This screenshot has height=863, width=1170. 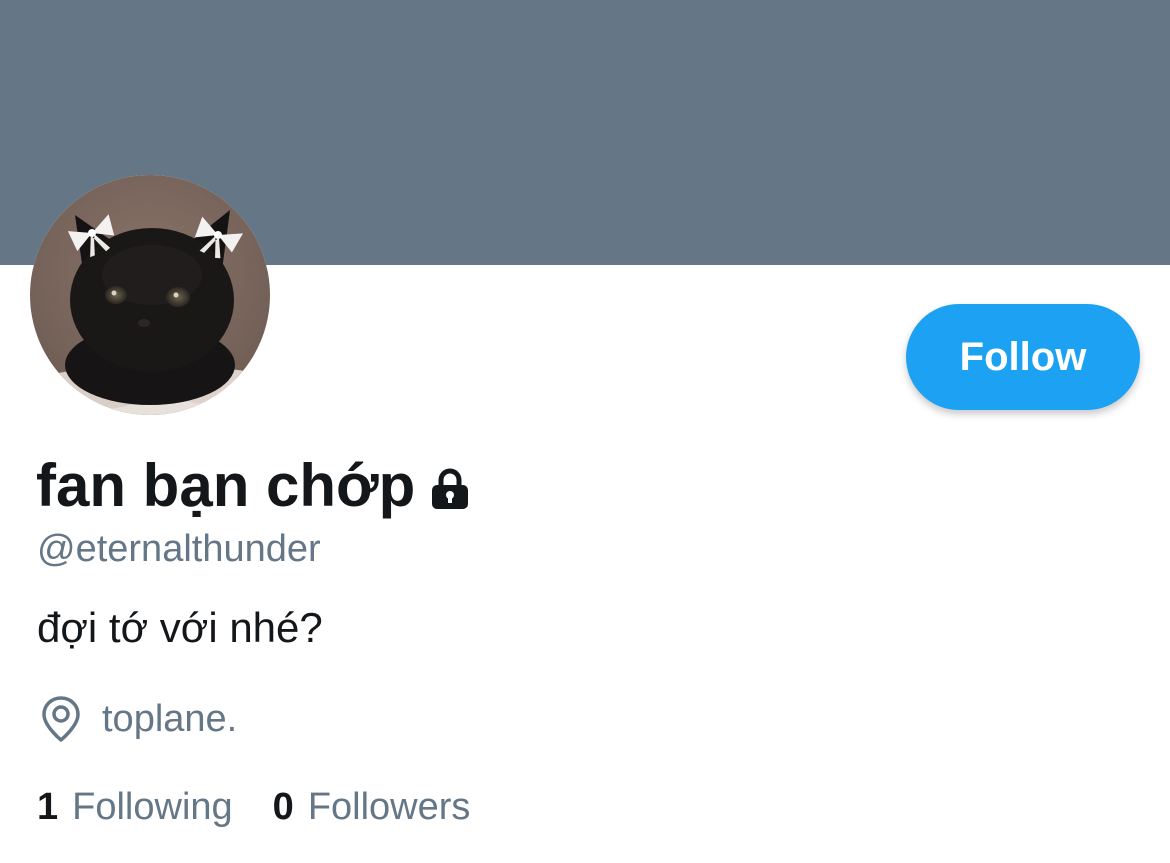 I want to click on followers-count: 0, so click(x=283, y=806).